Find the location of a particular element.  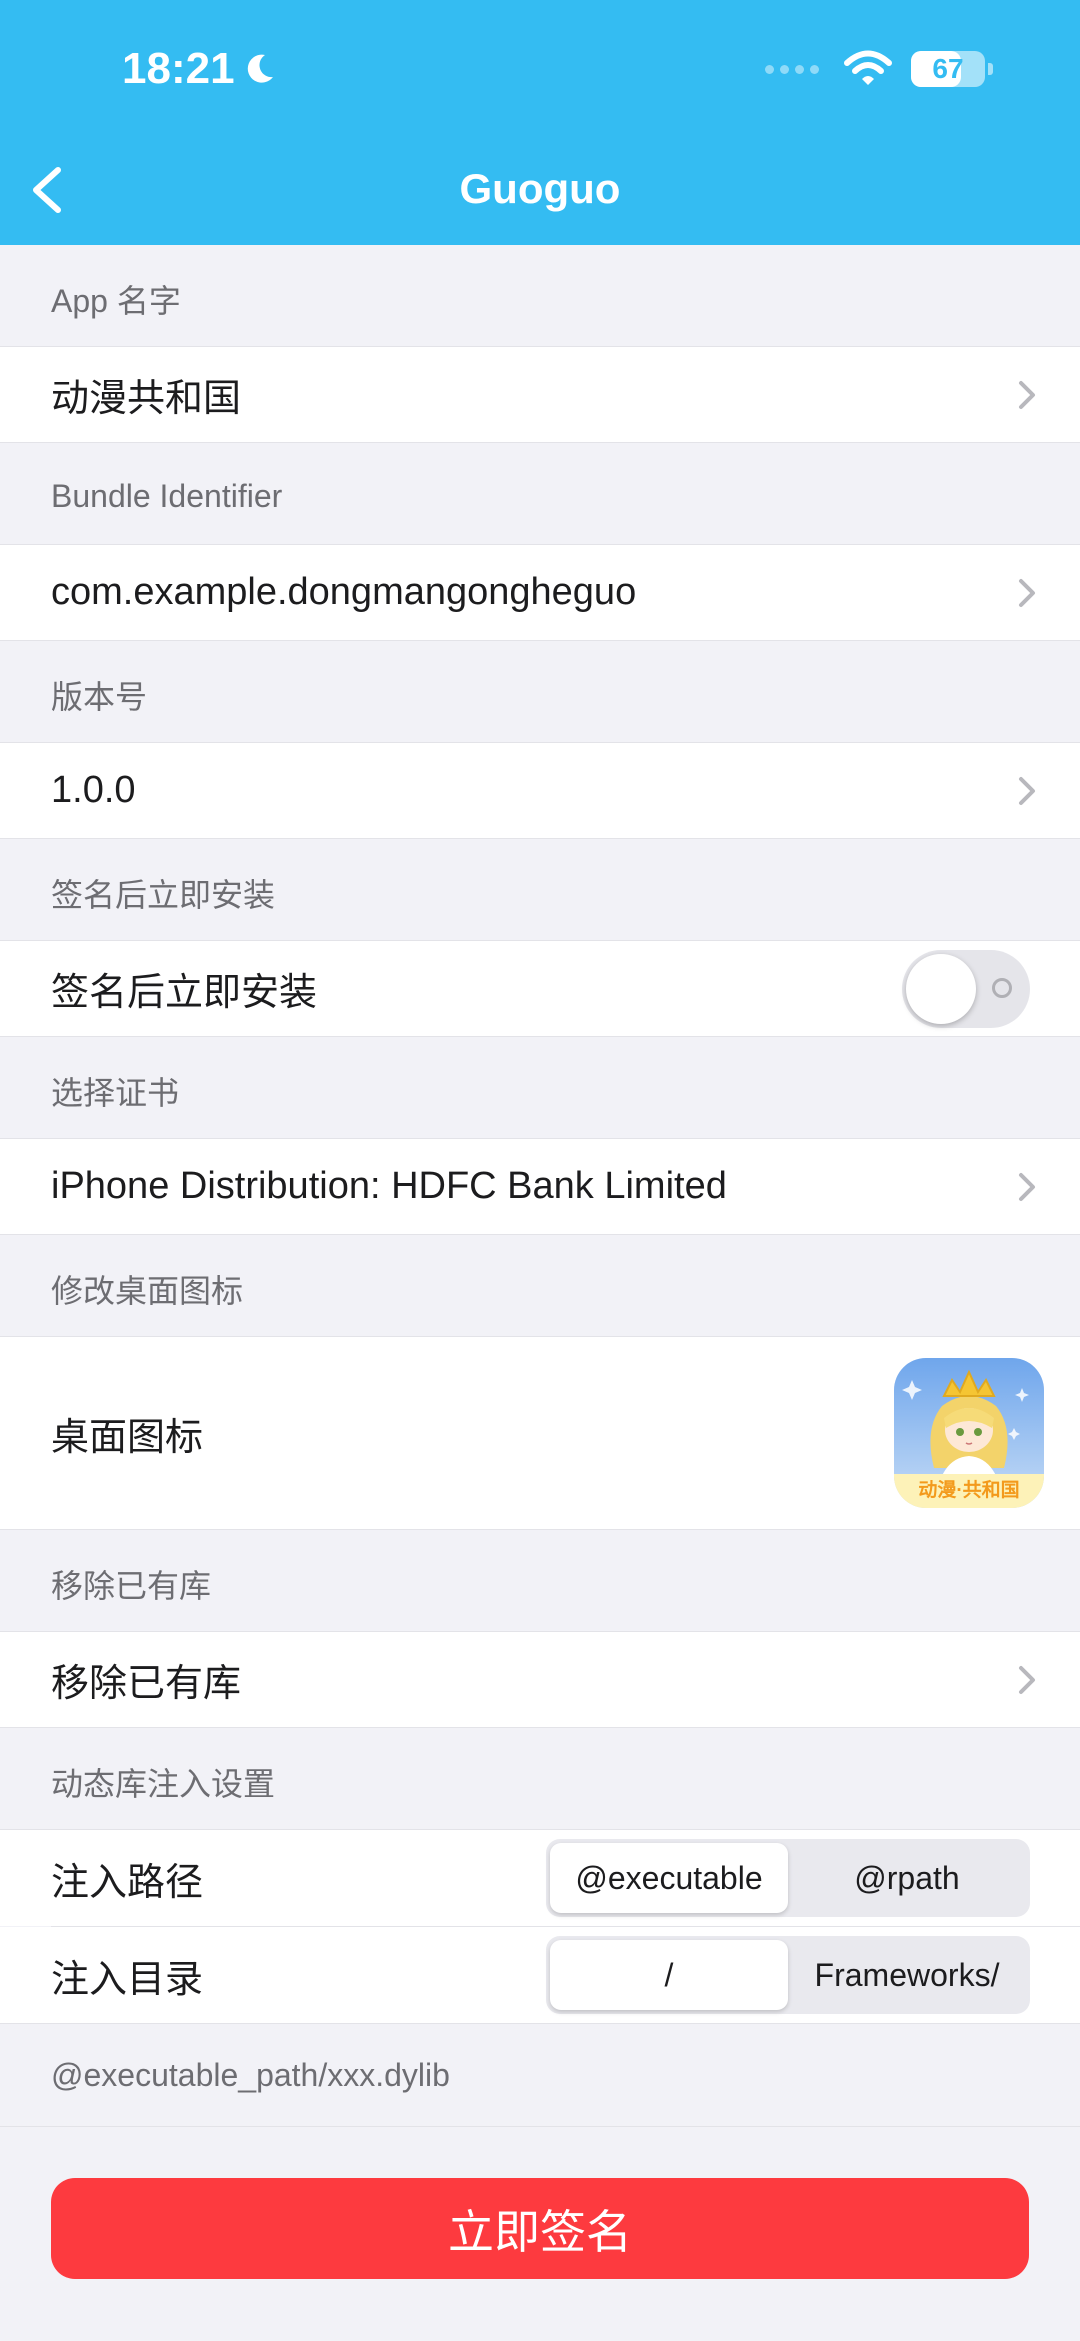

section-header-injection: 动态库注入设置 is located at coordinates (163, 1783).